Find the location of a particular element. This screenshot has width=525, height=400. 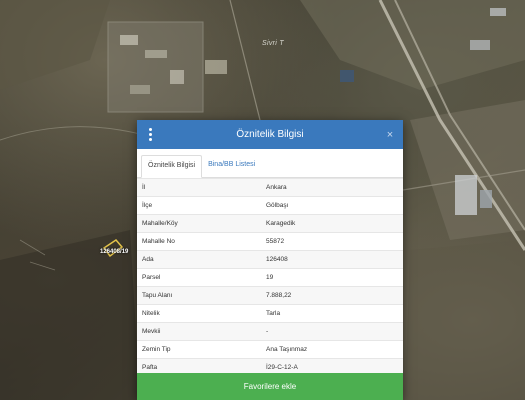

parcel-label: 126408/19 is located at coordinates (114, 252).